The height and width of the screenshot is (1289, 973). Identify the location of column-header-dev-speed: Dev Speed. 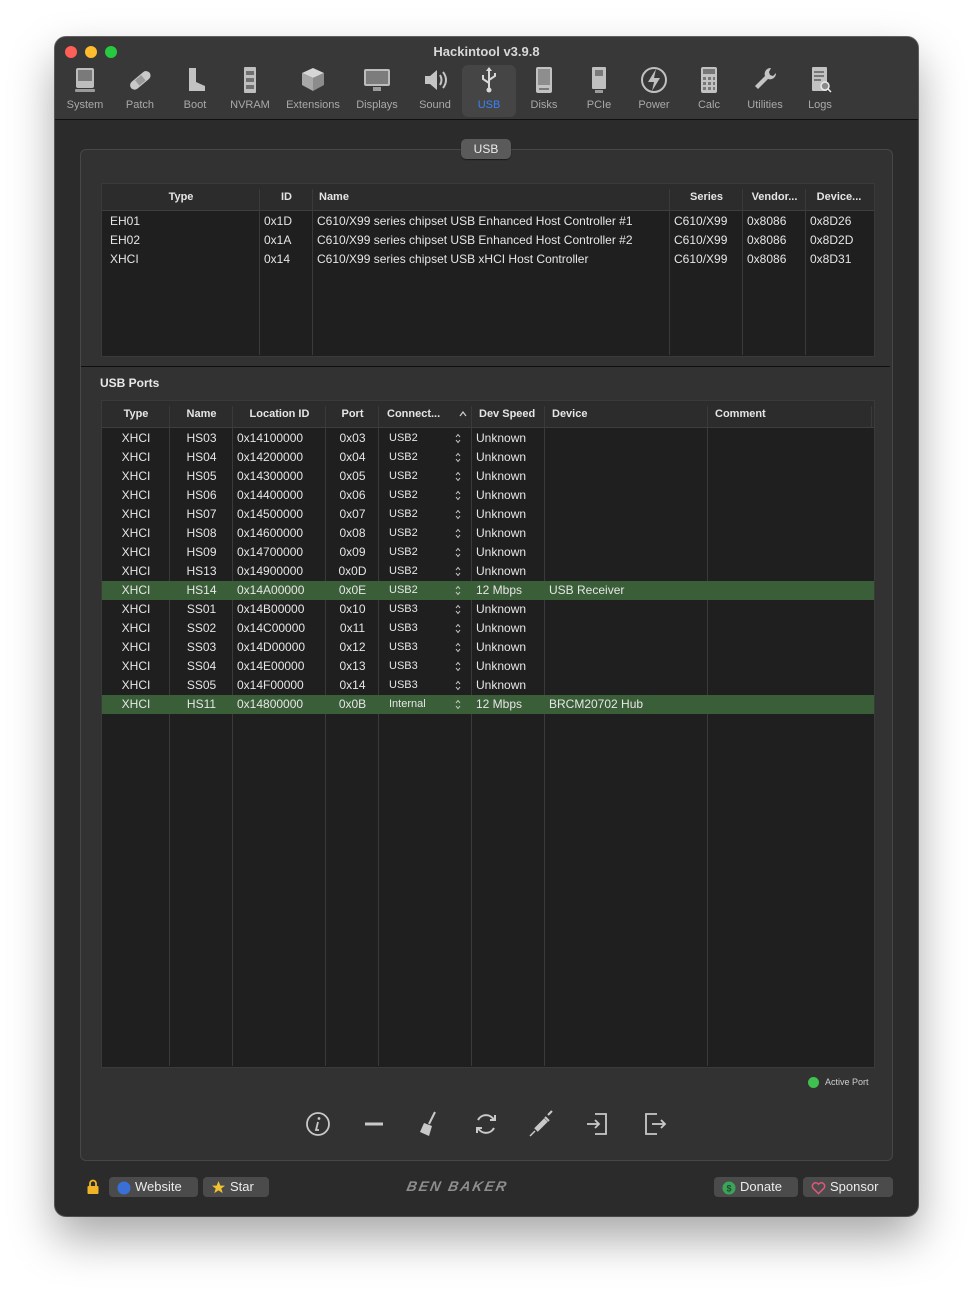
(509, 414).